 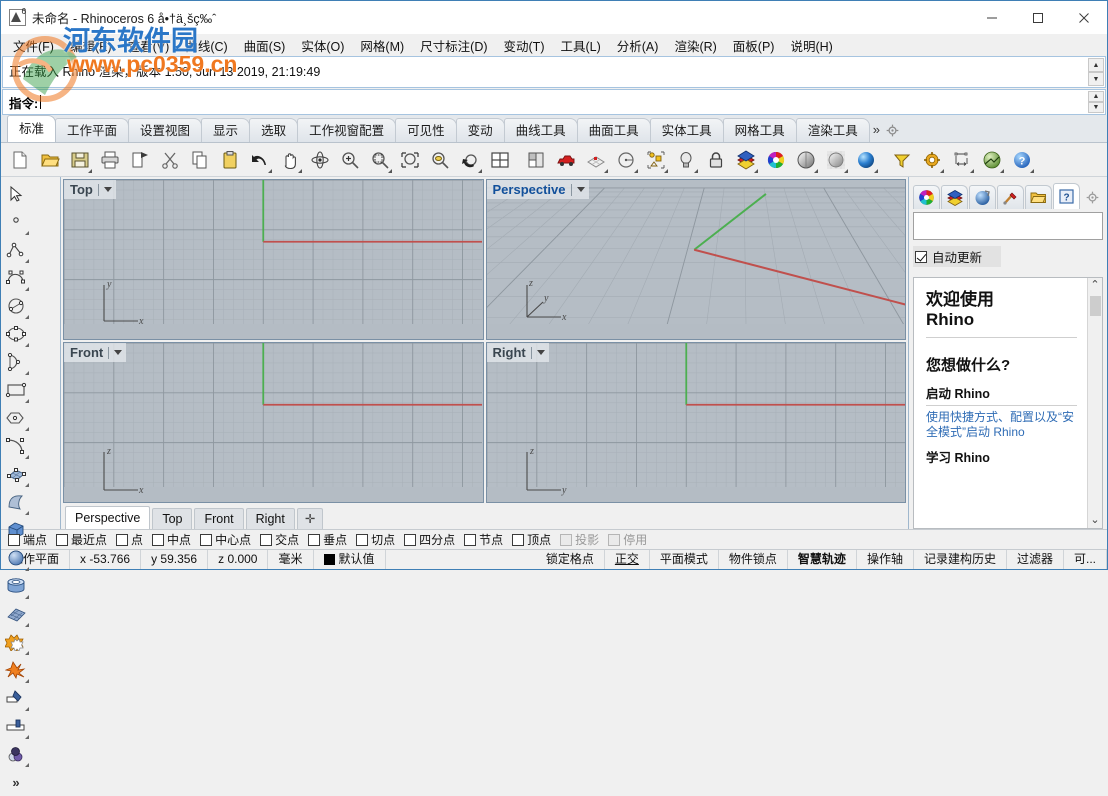 I want to click on status-toggle-record-history: 记录建构历史, so click(x=960, y=559).